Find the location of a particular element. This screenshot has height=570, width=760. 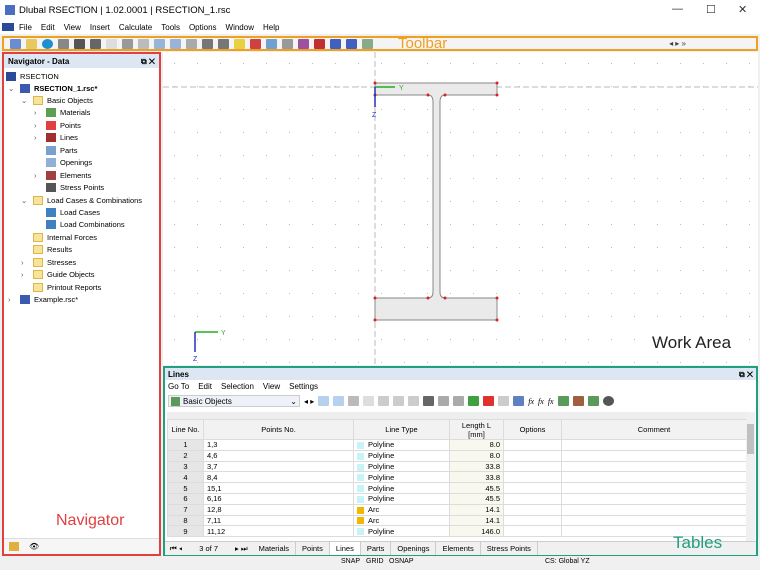

table-row: 7 12,8 Arc 14.1 is located at coordinates (457, 509).